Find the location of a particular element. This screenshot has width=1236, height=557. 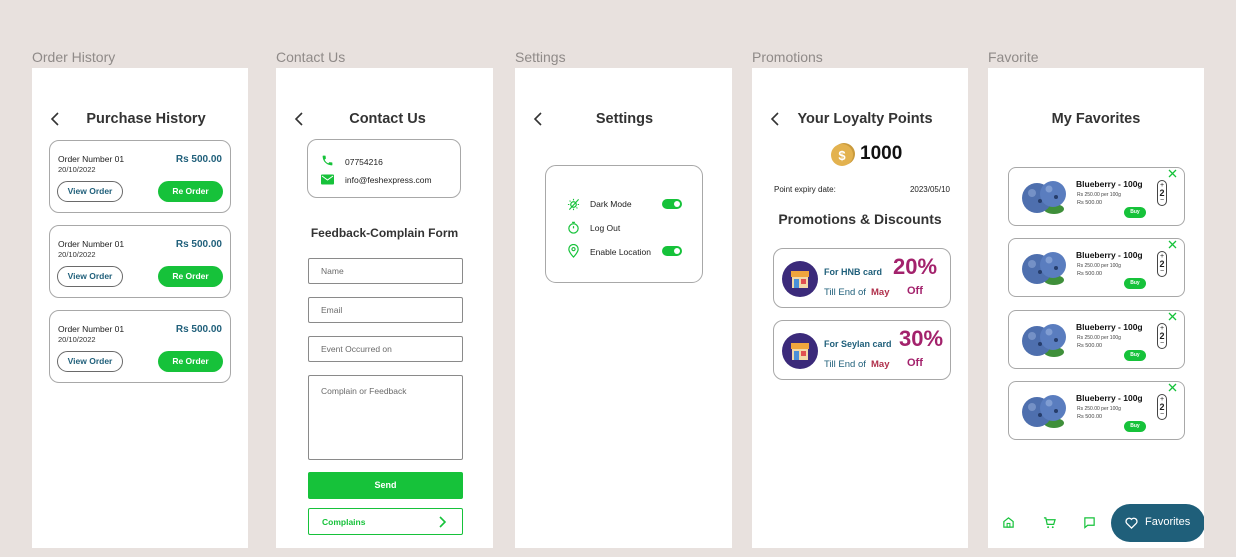

page-title: Settings is located at coordinates (624, 119).